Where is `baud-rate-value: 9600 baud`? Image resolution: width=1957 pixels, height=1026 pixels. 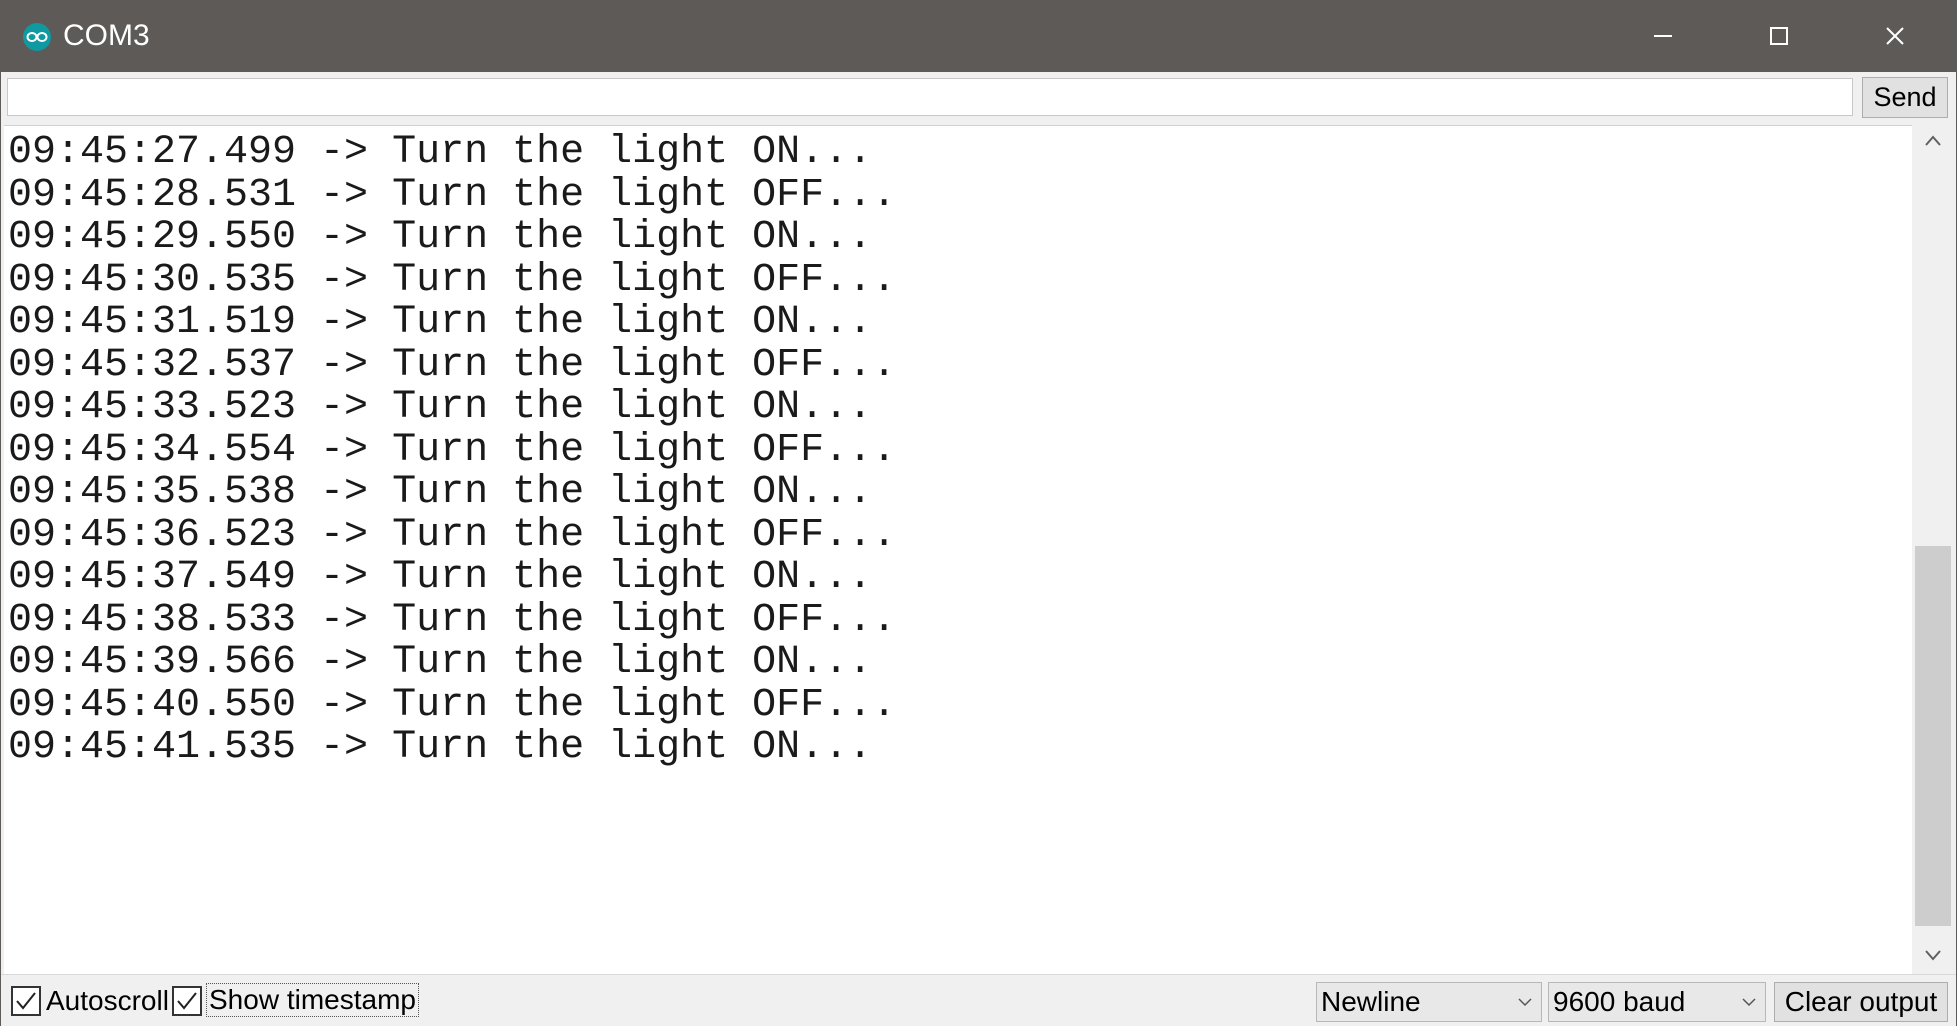
baud-rate-value: 9600 baud is located at coordinates (1619, 1001).